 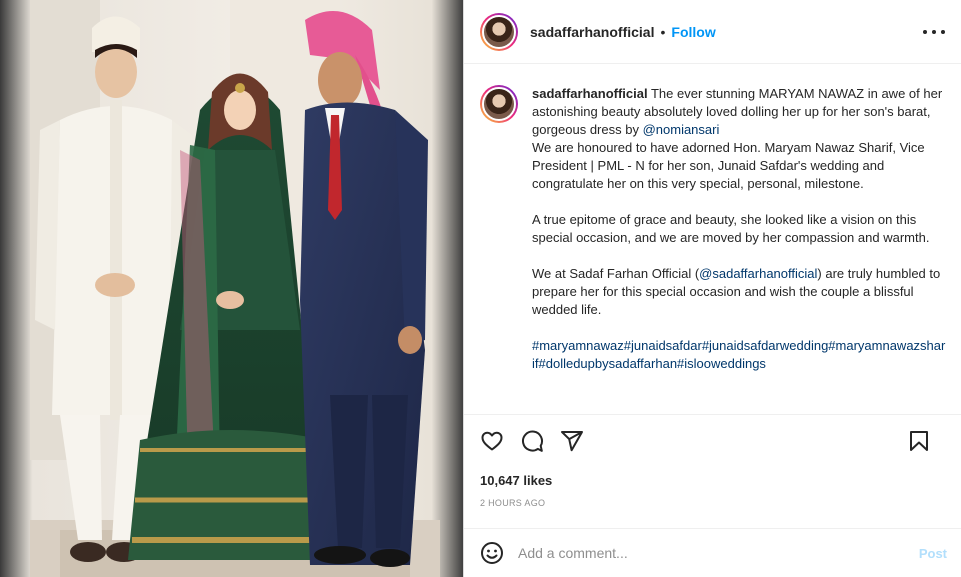 What do you see at coordinates (499, 31) in the screenshot?
I see `author-avatar` at bounding box center [499, 31].